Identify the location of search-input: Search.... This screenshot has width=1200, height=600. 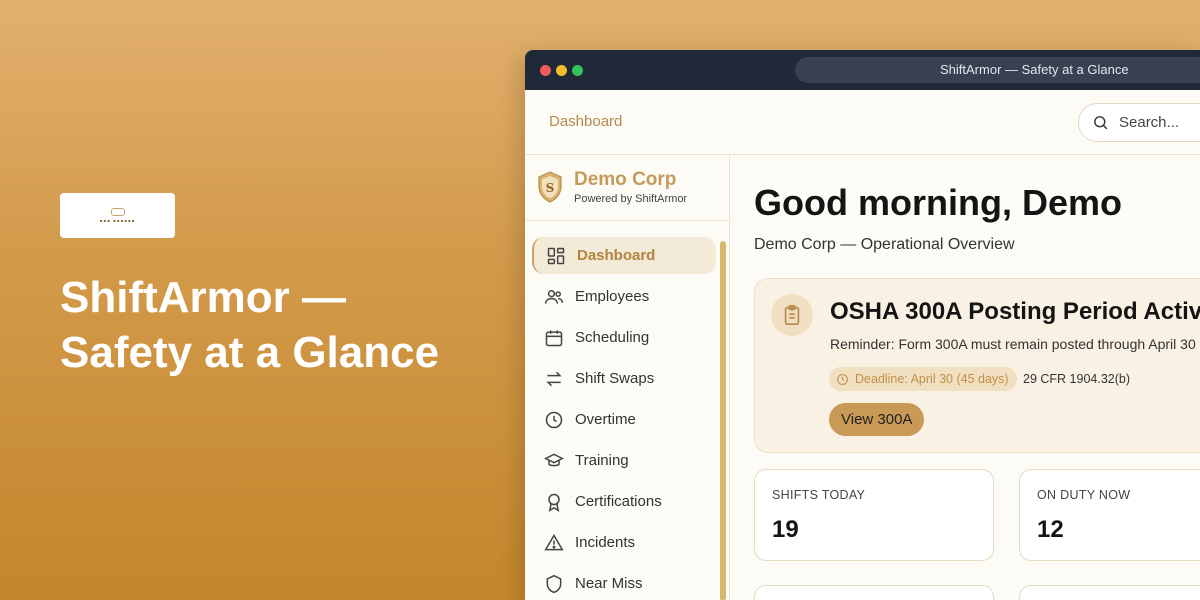
(1139, 122).